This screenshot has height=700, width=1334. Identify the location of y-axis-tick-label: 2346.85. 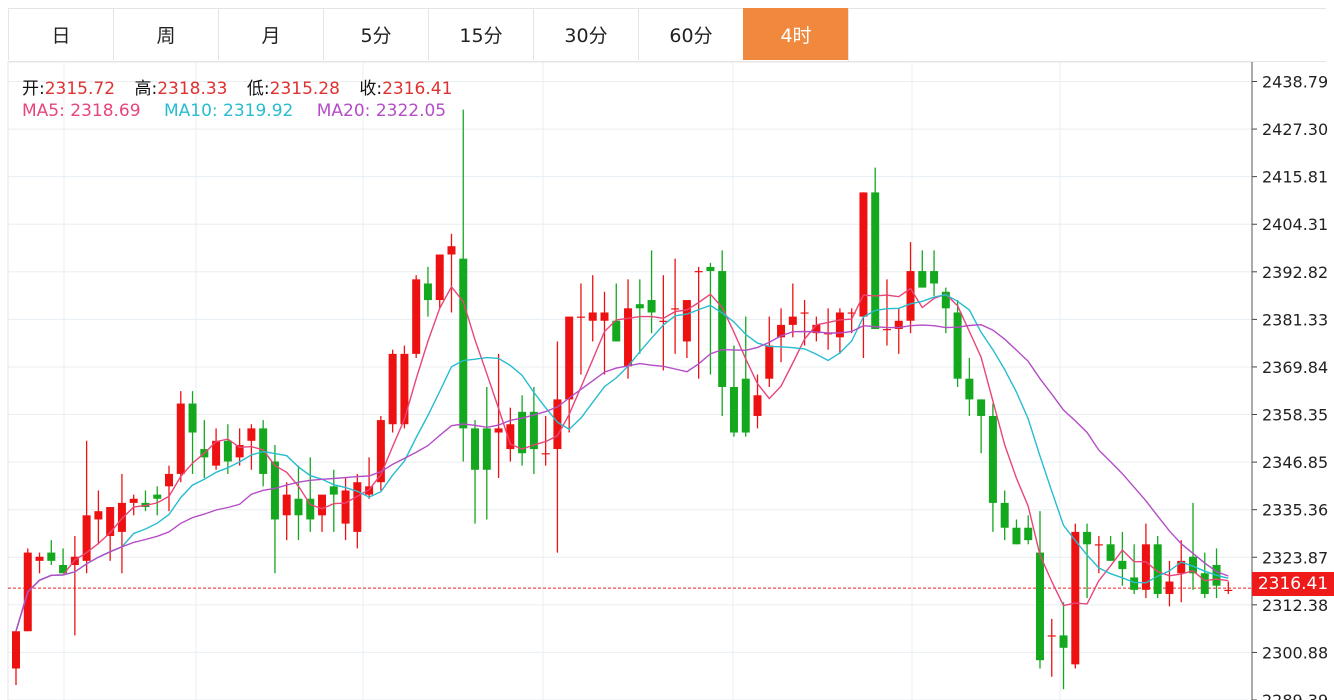
(1295, 462).